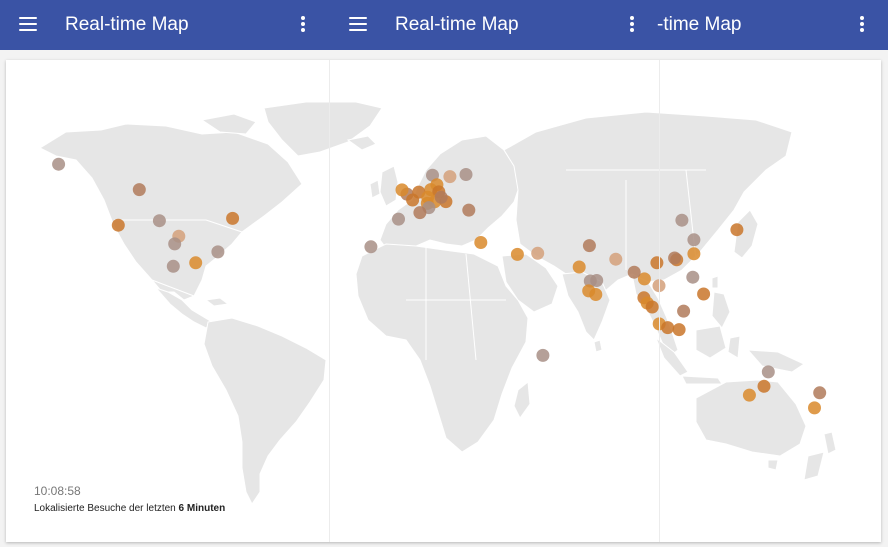 The width and height of the screenshot is (888, 547). Describe the element at coordinates (648, 204) in the screenshot. I see `land-asia` at that location.